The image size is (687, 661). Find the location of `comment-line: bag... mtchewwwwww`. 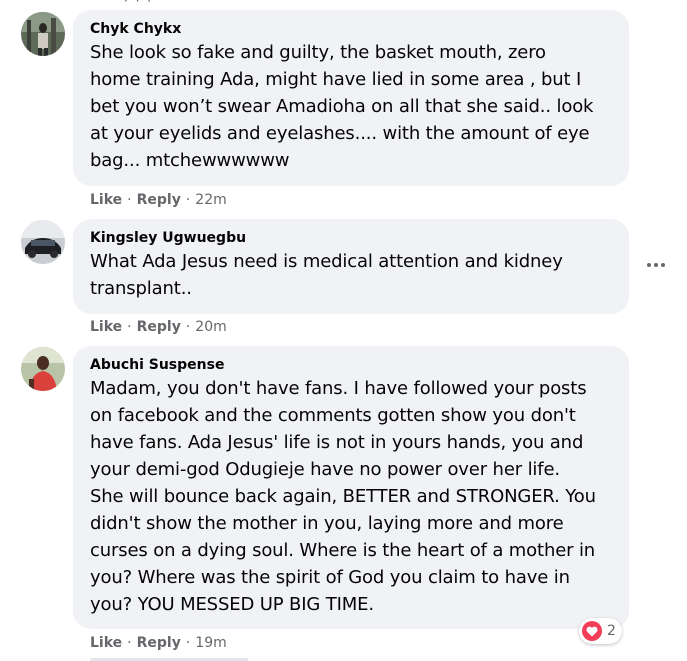

comment-line: bag... mtchewwwwww is located at coordinates (190, 160).